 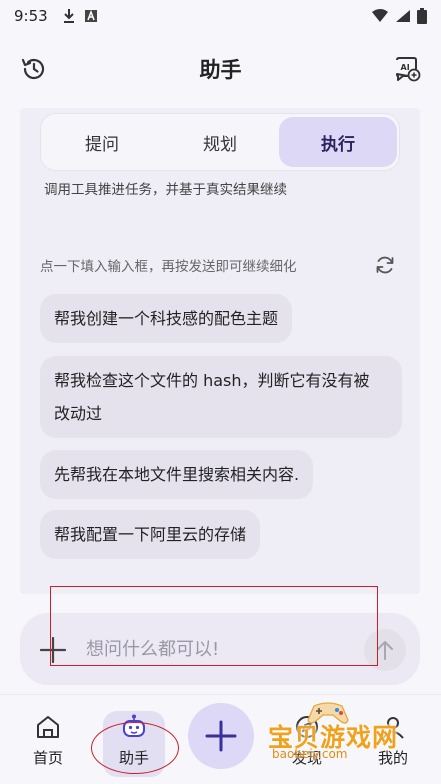 I want to click on signal-icon, so click(x=403, y=16).